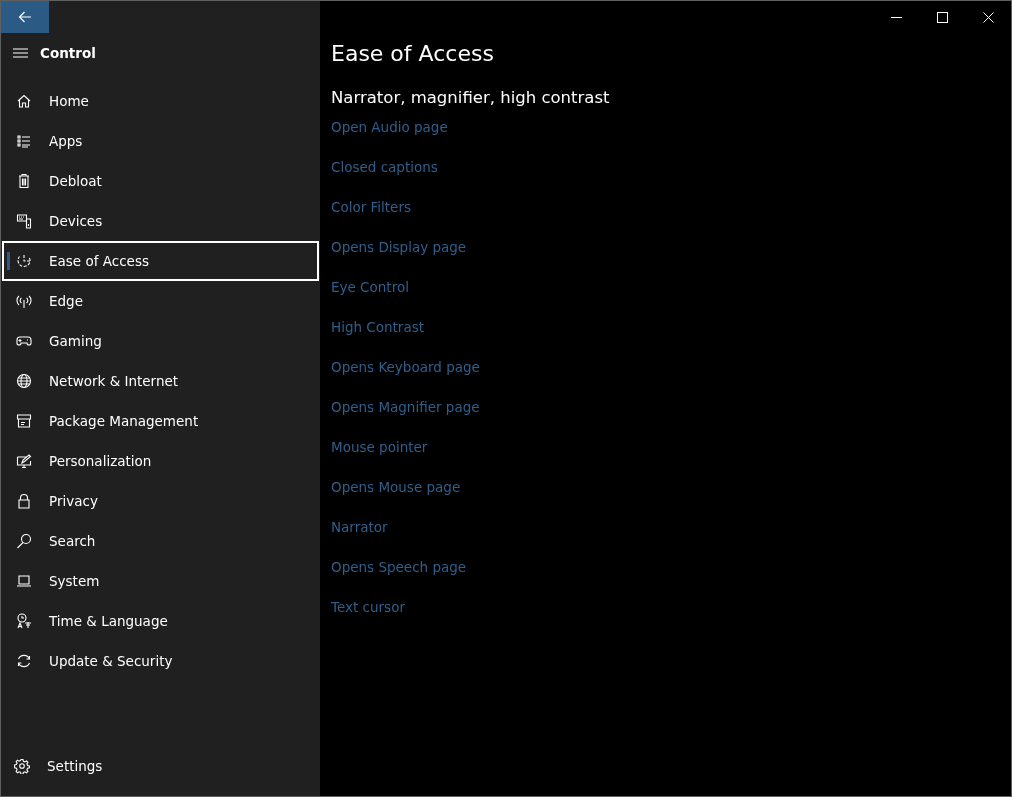 The image size is (1012, 797). I want to click on nav-item: Package Management, so click(160, 421).